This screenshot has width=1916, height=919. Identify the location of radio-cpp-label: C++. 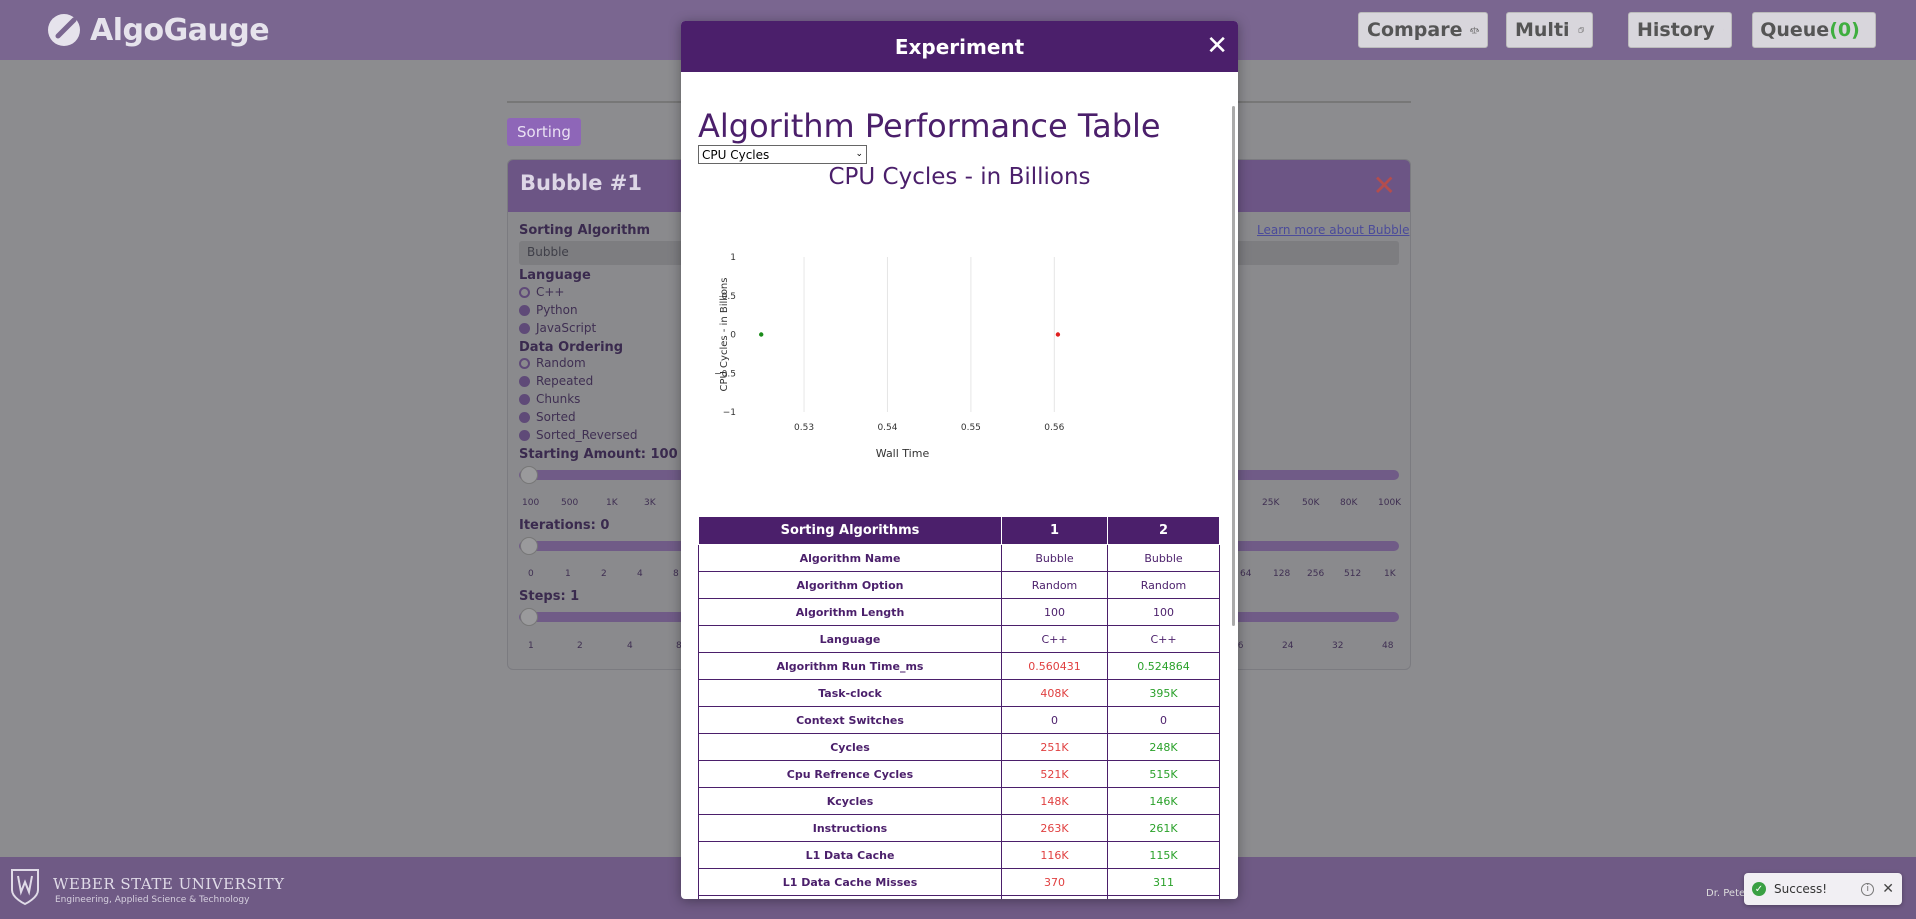
(550, 292).